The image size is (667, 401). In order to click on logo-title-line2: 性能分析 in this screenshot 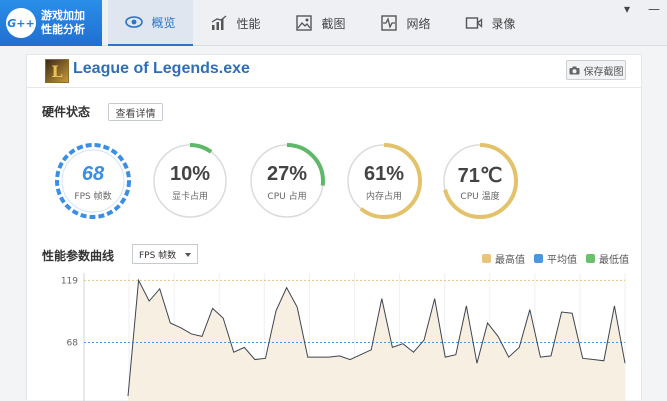, I will do `click(63, 29)`.